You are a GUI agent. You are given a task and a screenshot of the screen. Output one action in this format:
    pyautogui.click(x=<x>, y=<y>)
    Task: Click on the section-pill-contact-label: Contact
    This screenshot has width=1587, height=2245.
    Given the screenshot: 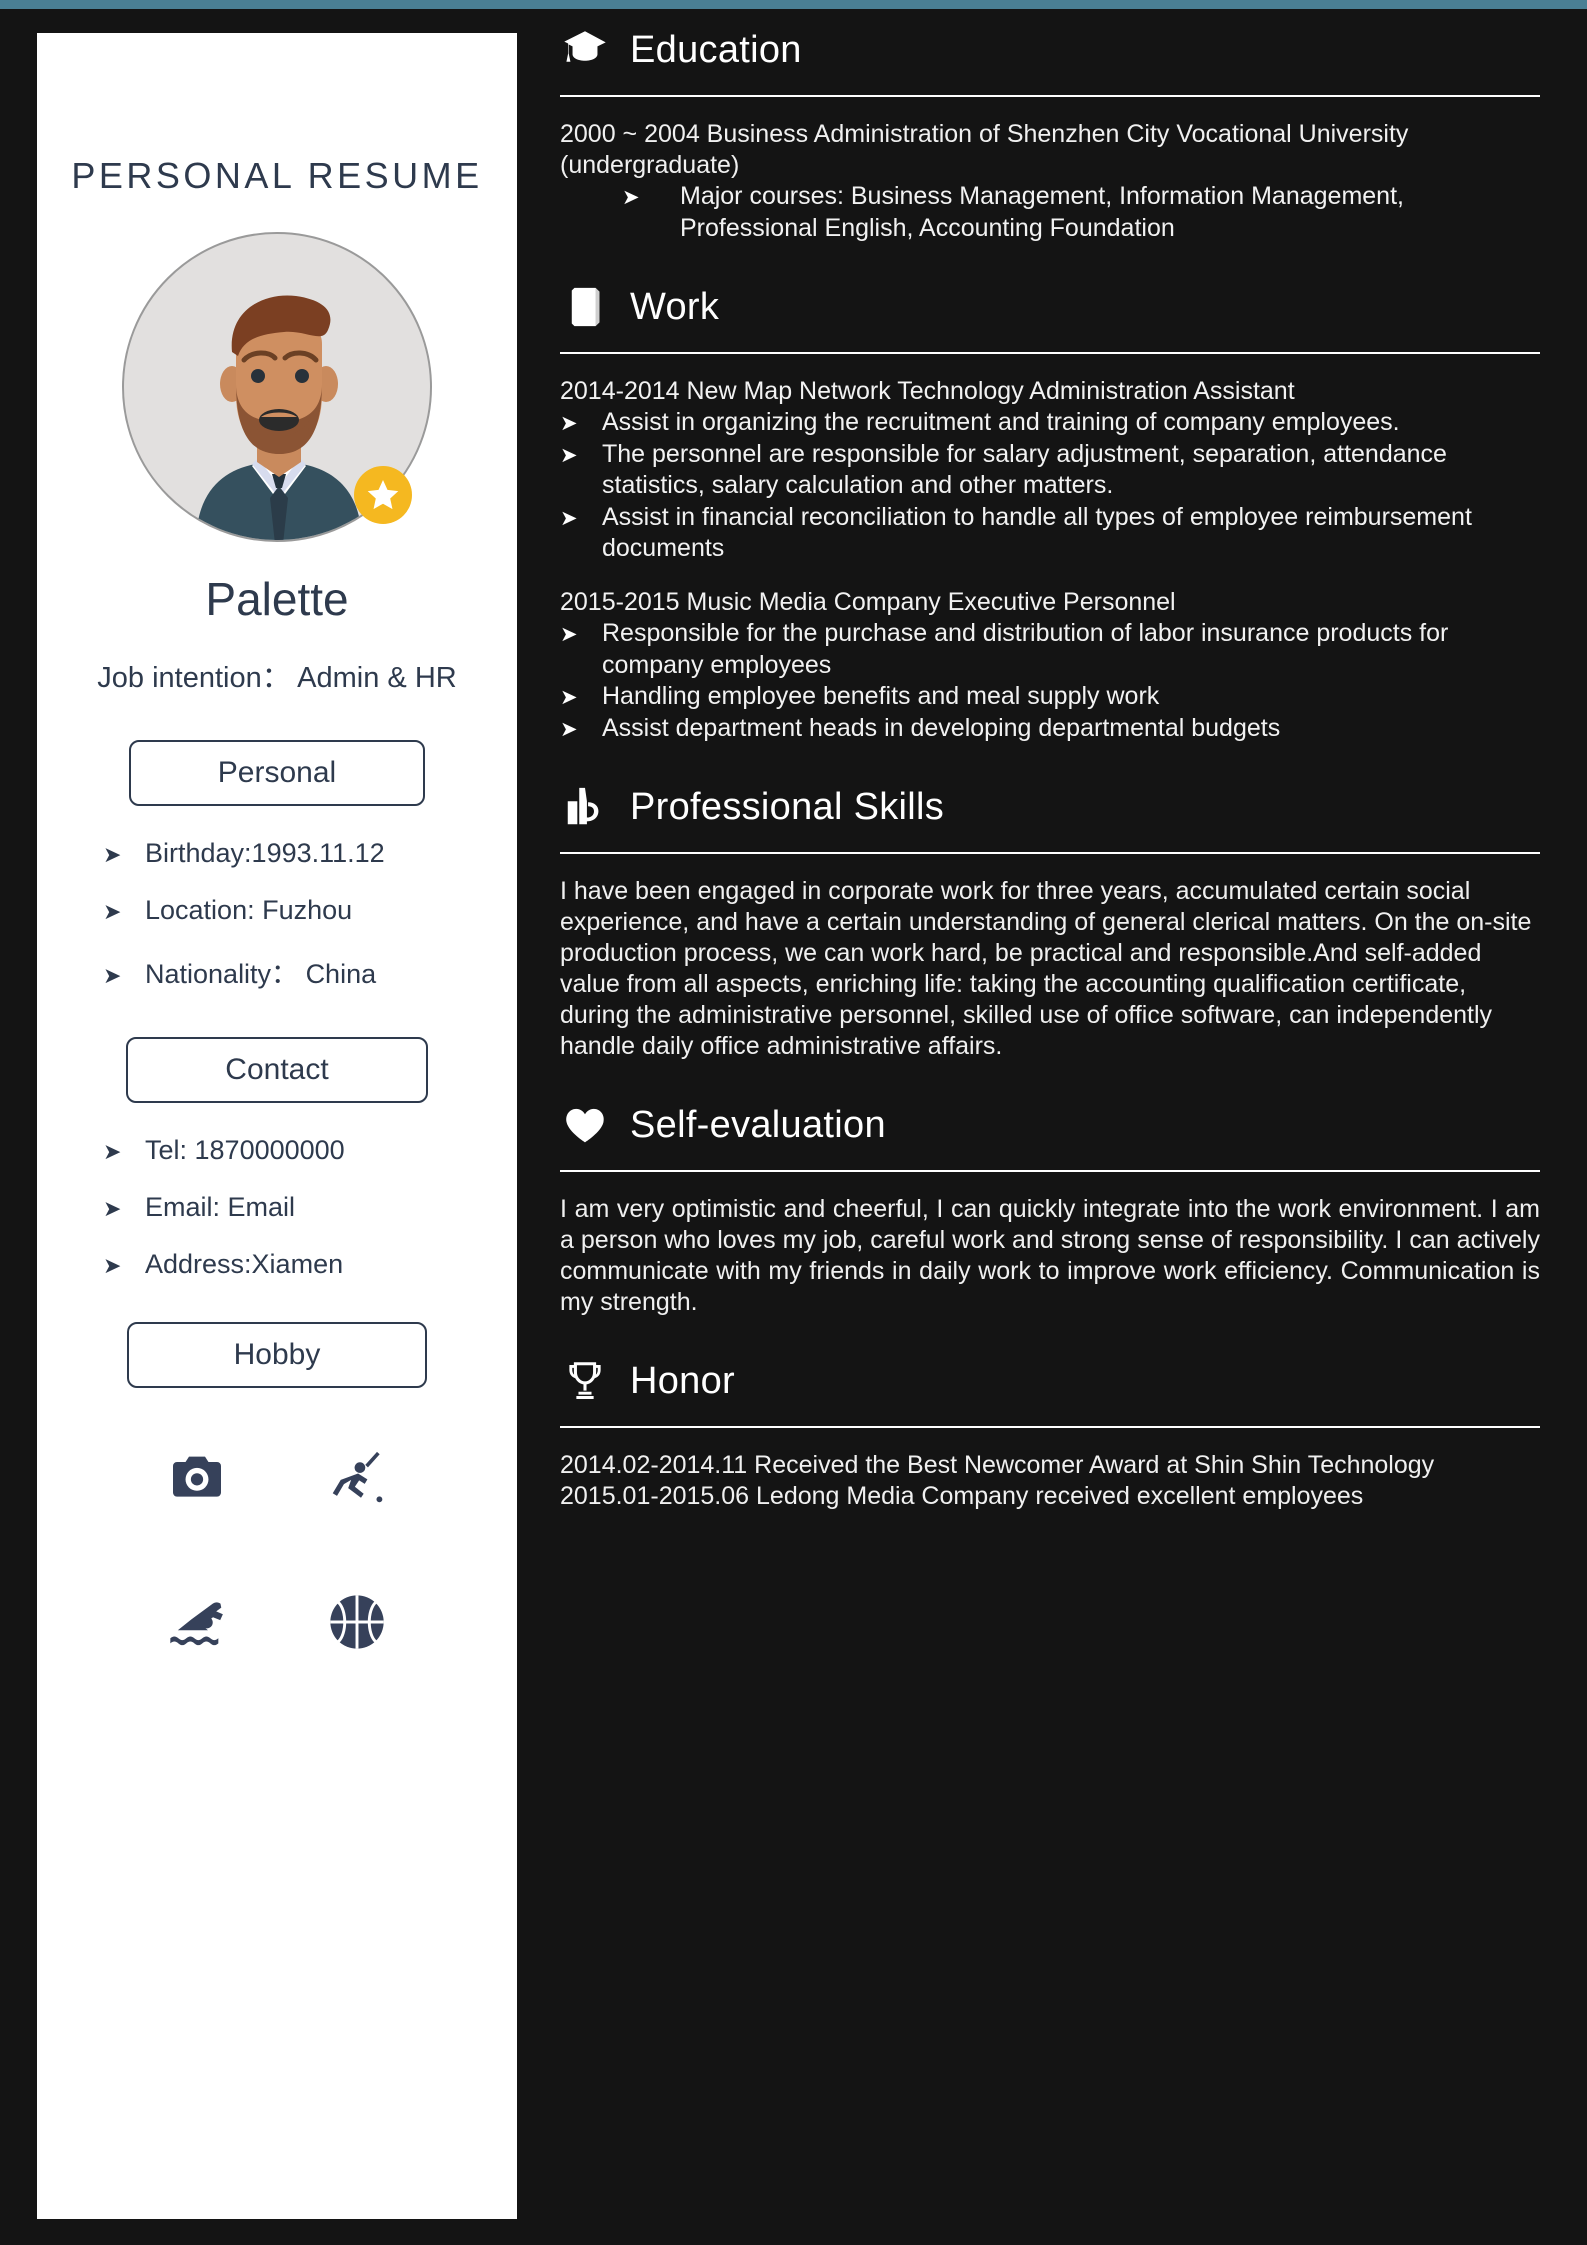 What is the action you would take?
    pyautogui.click(x=277, y=1069)
    